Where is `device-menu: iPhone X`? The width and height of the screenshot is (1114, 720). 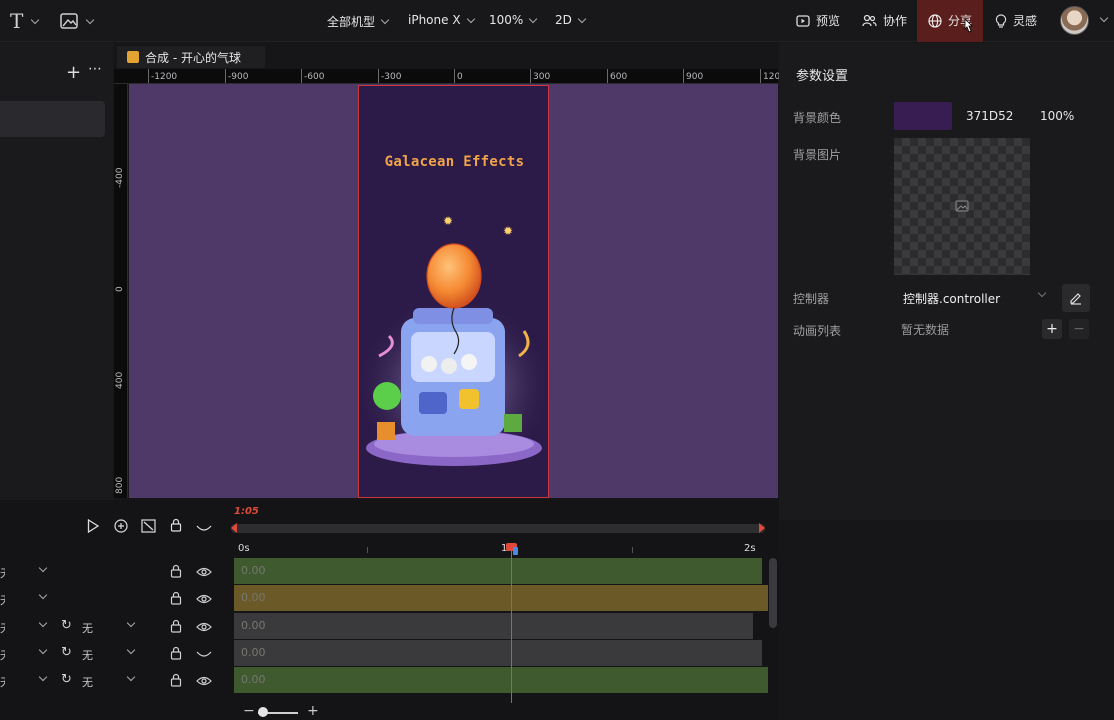
device-menu: iPhone X is located at coordinates (441, 20).